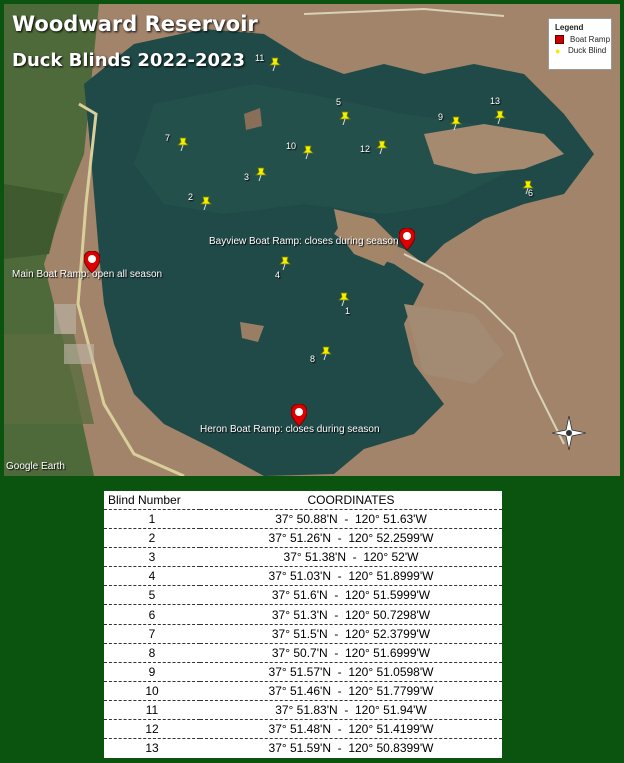 The image size is (624, 763). What do you see at coordinates (152, 595) in the screenshot?
I see `blind-number-cell: 5` at bounding box center [152, 595].